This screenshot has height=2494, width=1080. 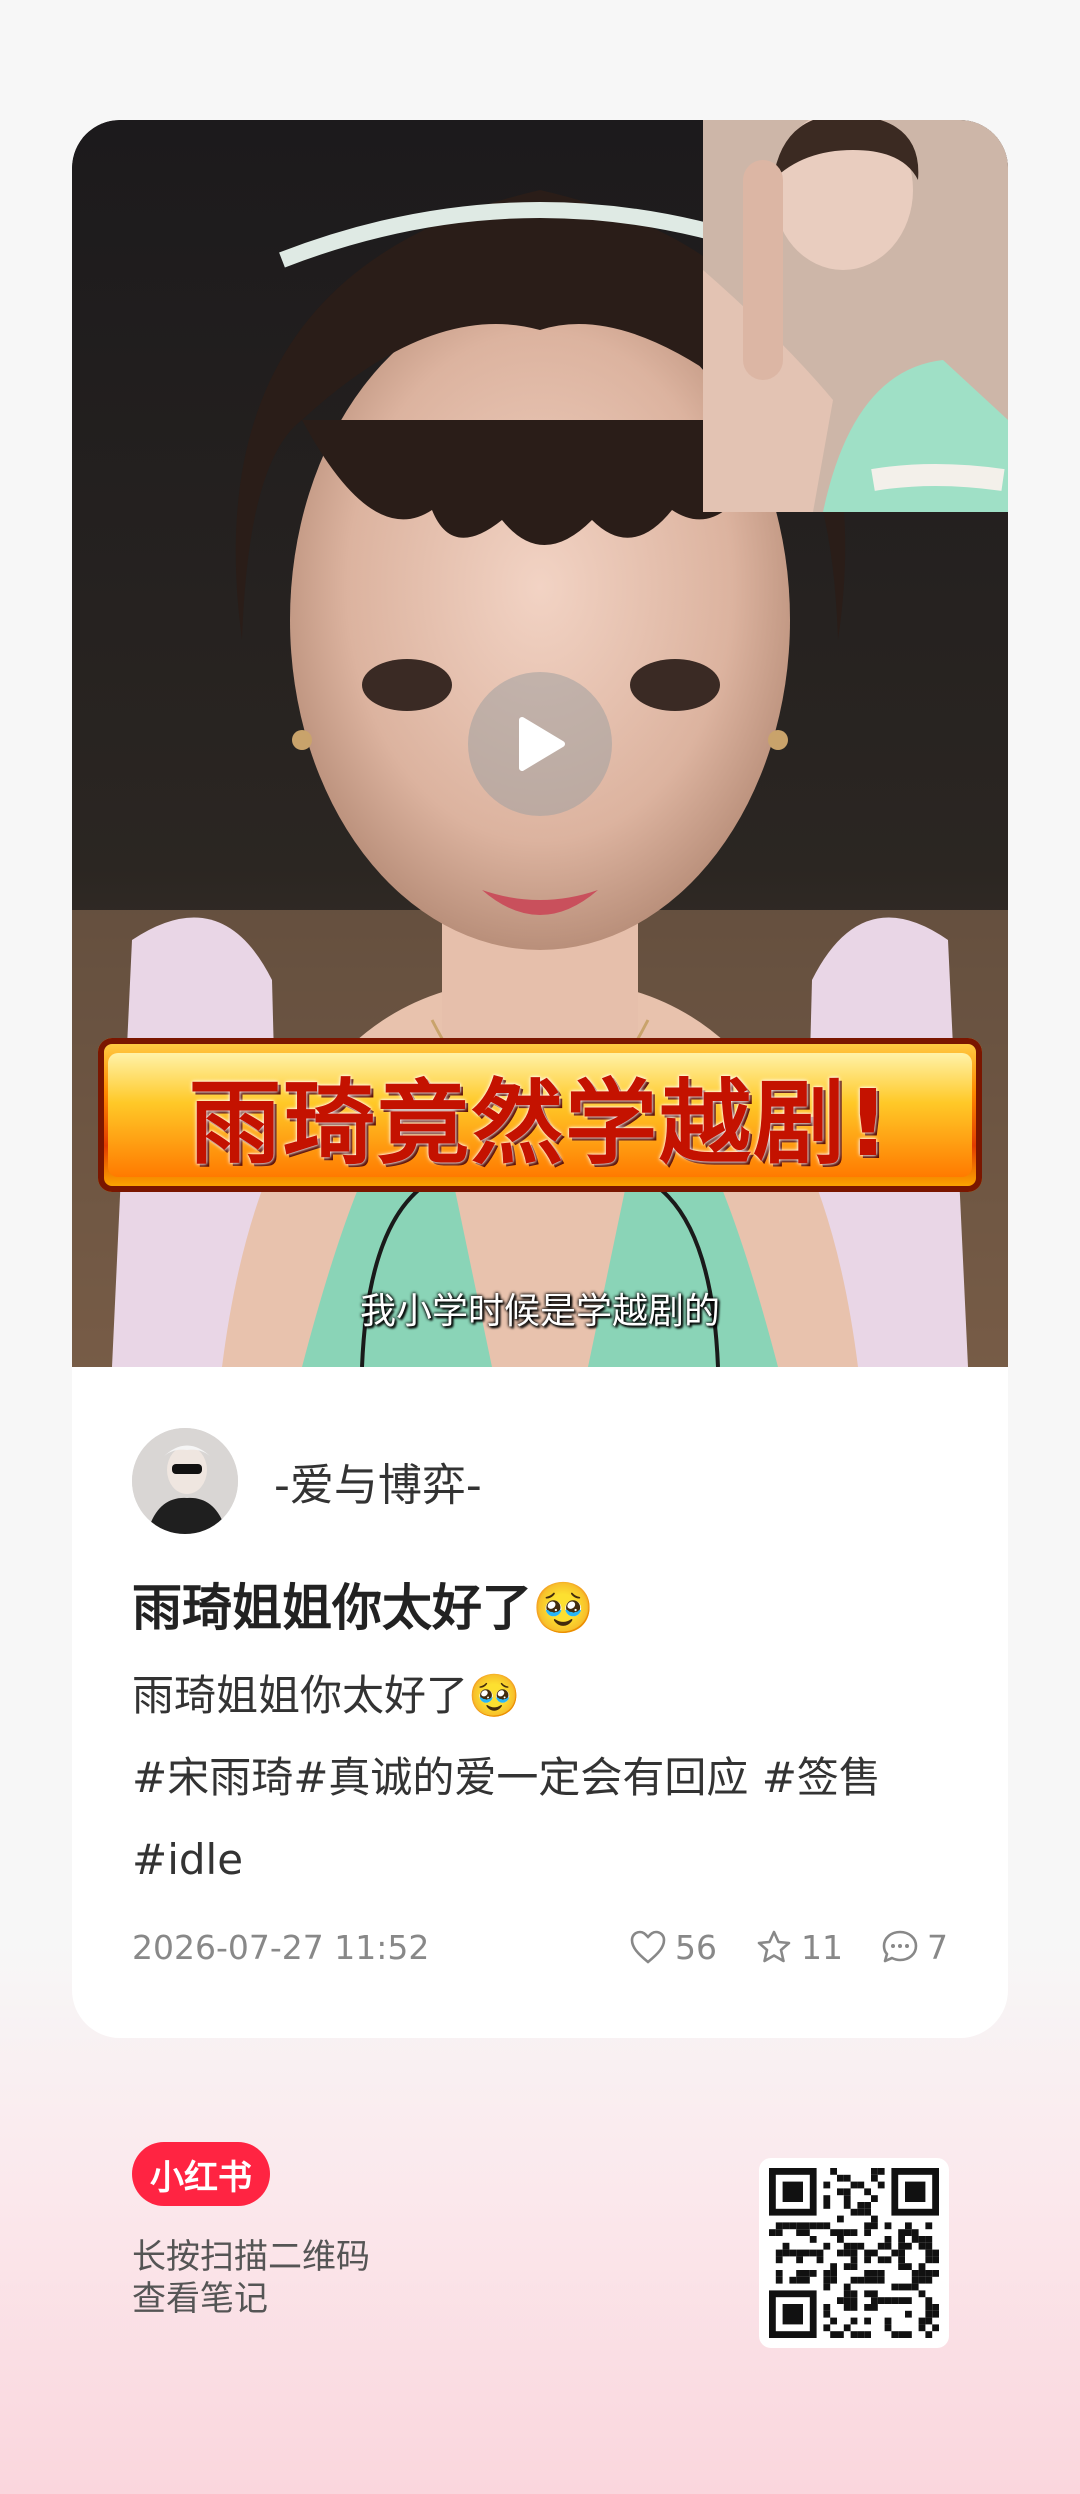 I want to click on author-row: -爱与博弈-, so click(x=307, y=1481).